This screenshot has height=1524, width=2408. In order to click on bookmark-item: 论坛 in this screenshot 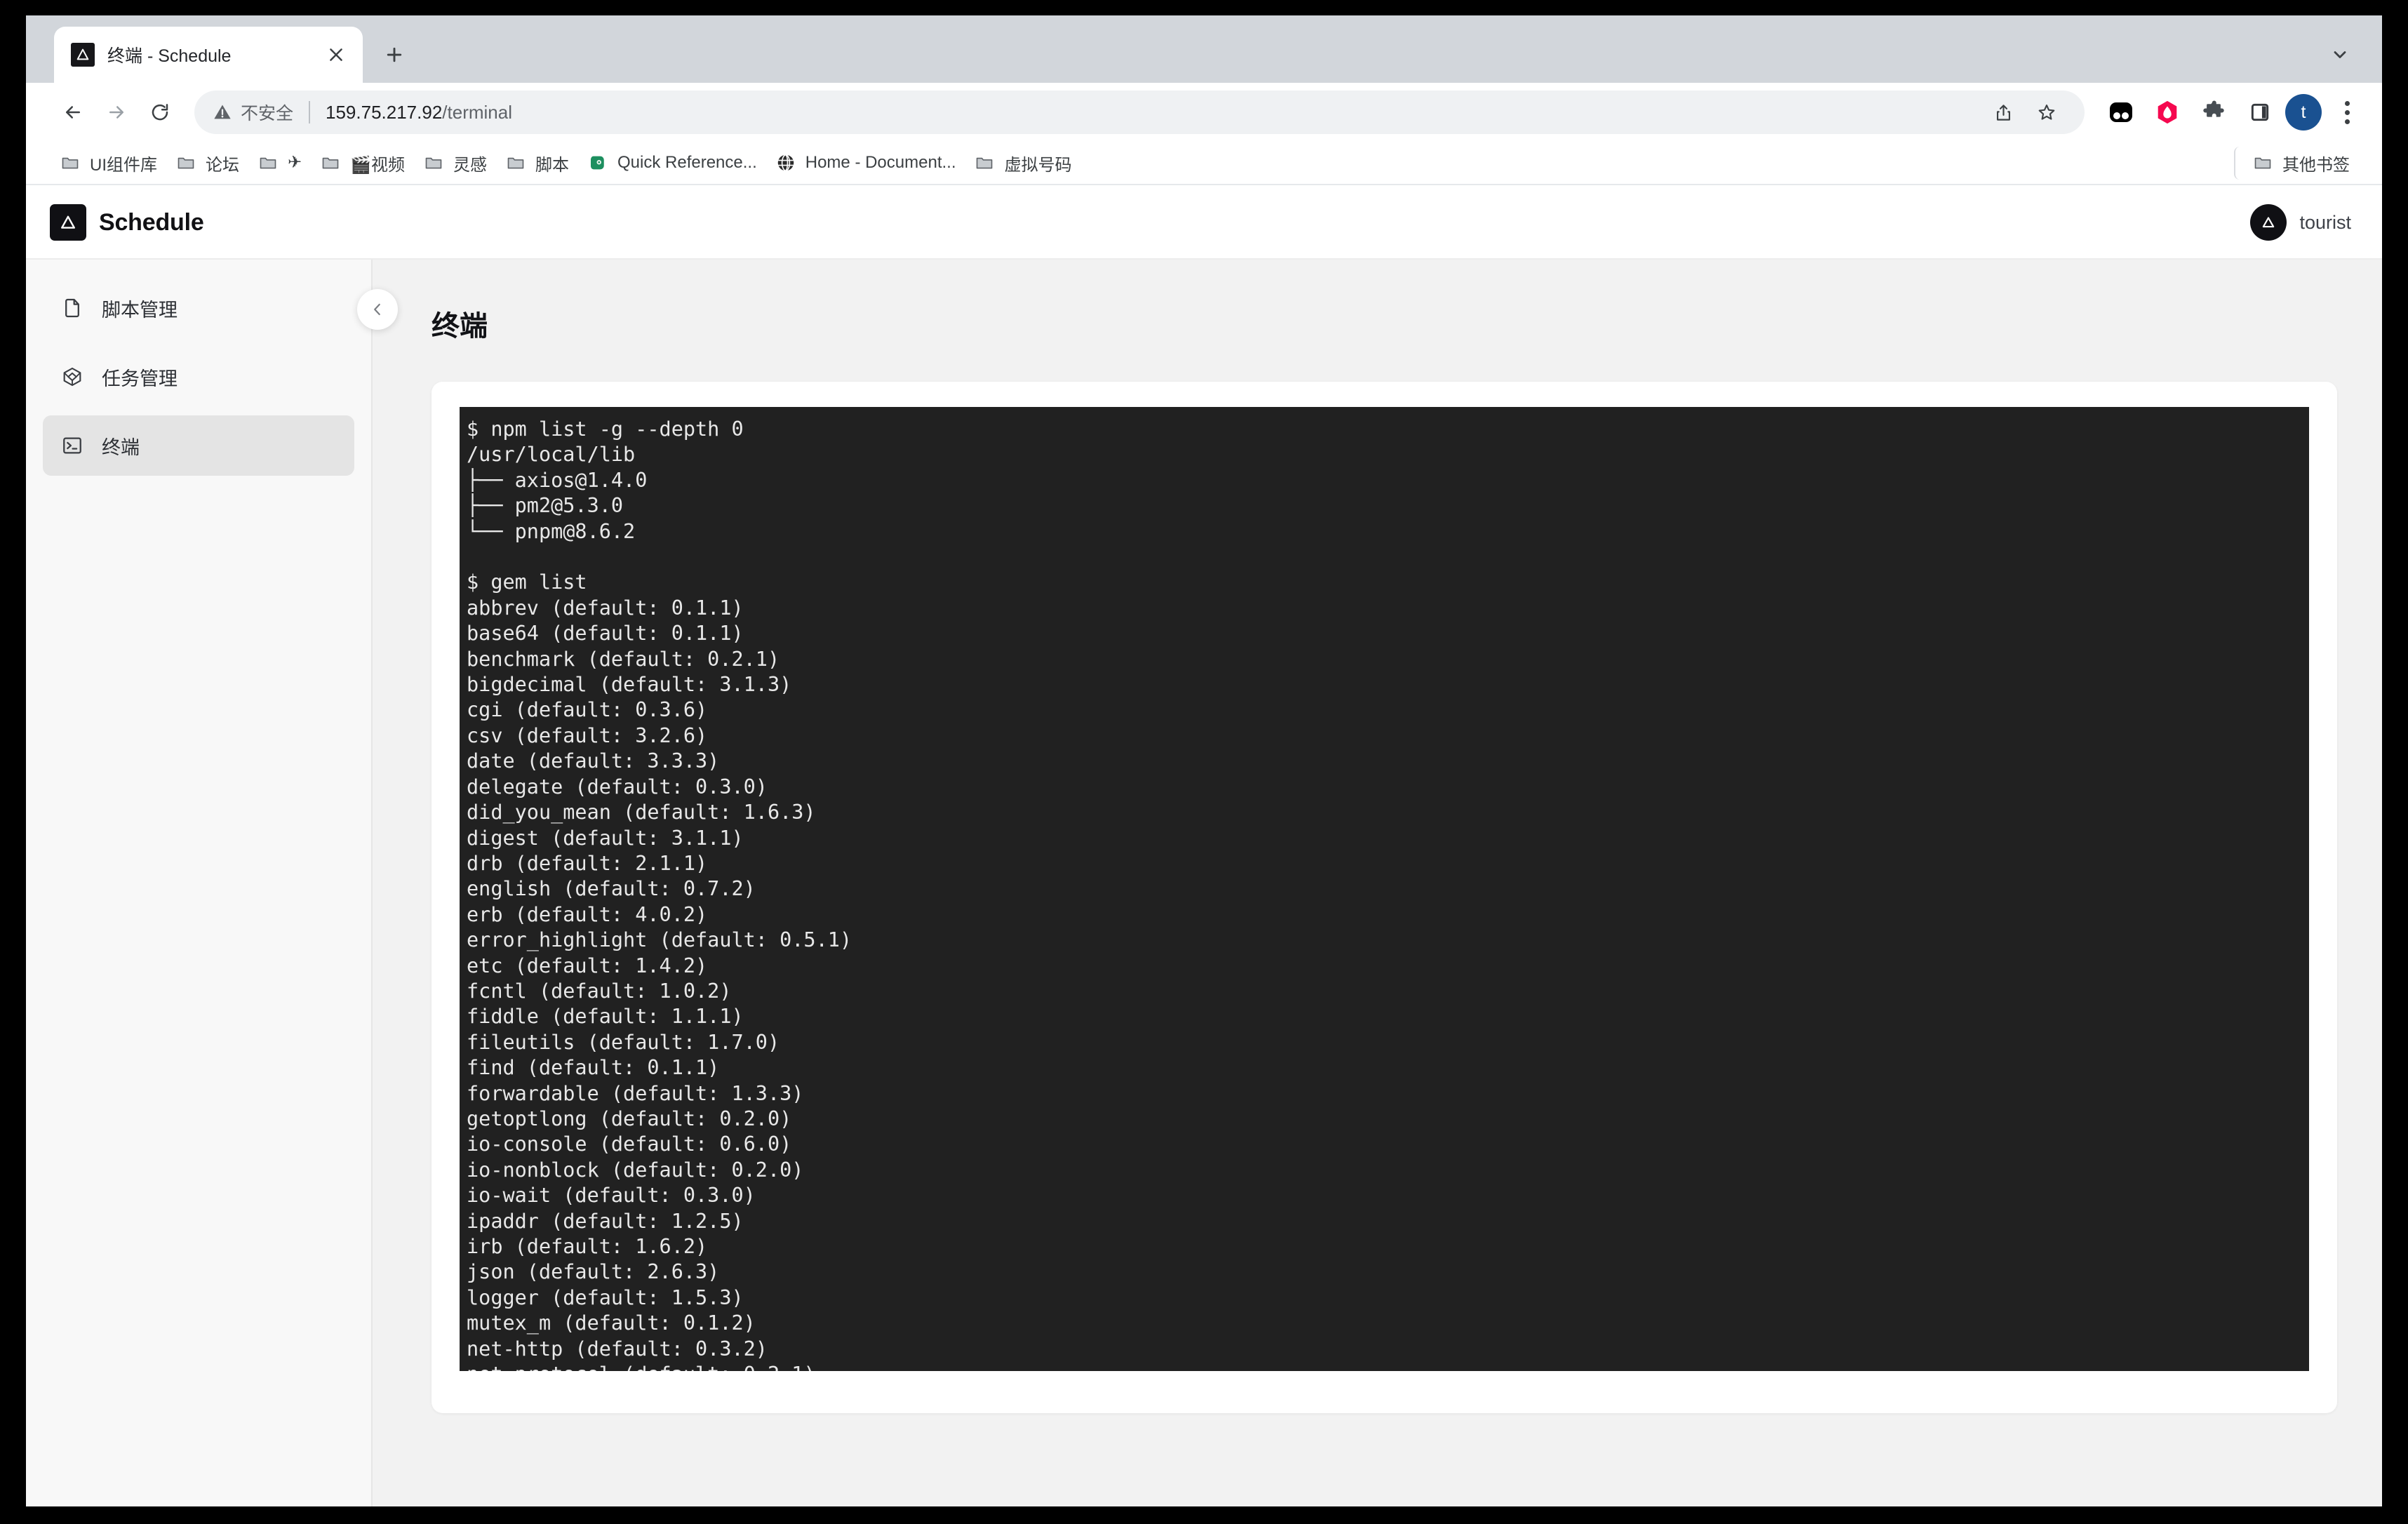, I will do `click(207, 163)`.